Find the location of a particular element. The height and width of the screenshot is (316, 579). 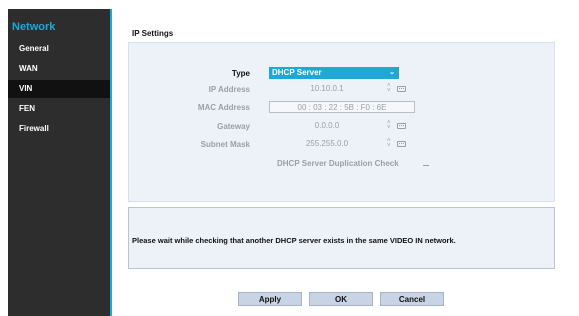

type-select: DHCP Server ⌄ is located at coordinates (334, 73).